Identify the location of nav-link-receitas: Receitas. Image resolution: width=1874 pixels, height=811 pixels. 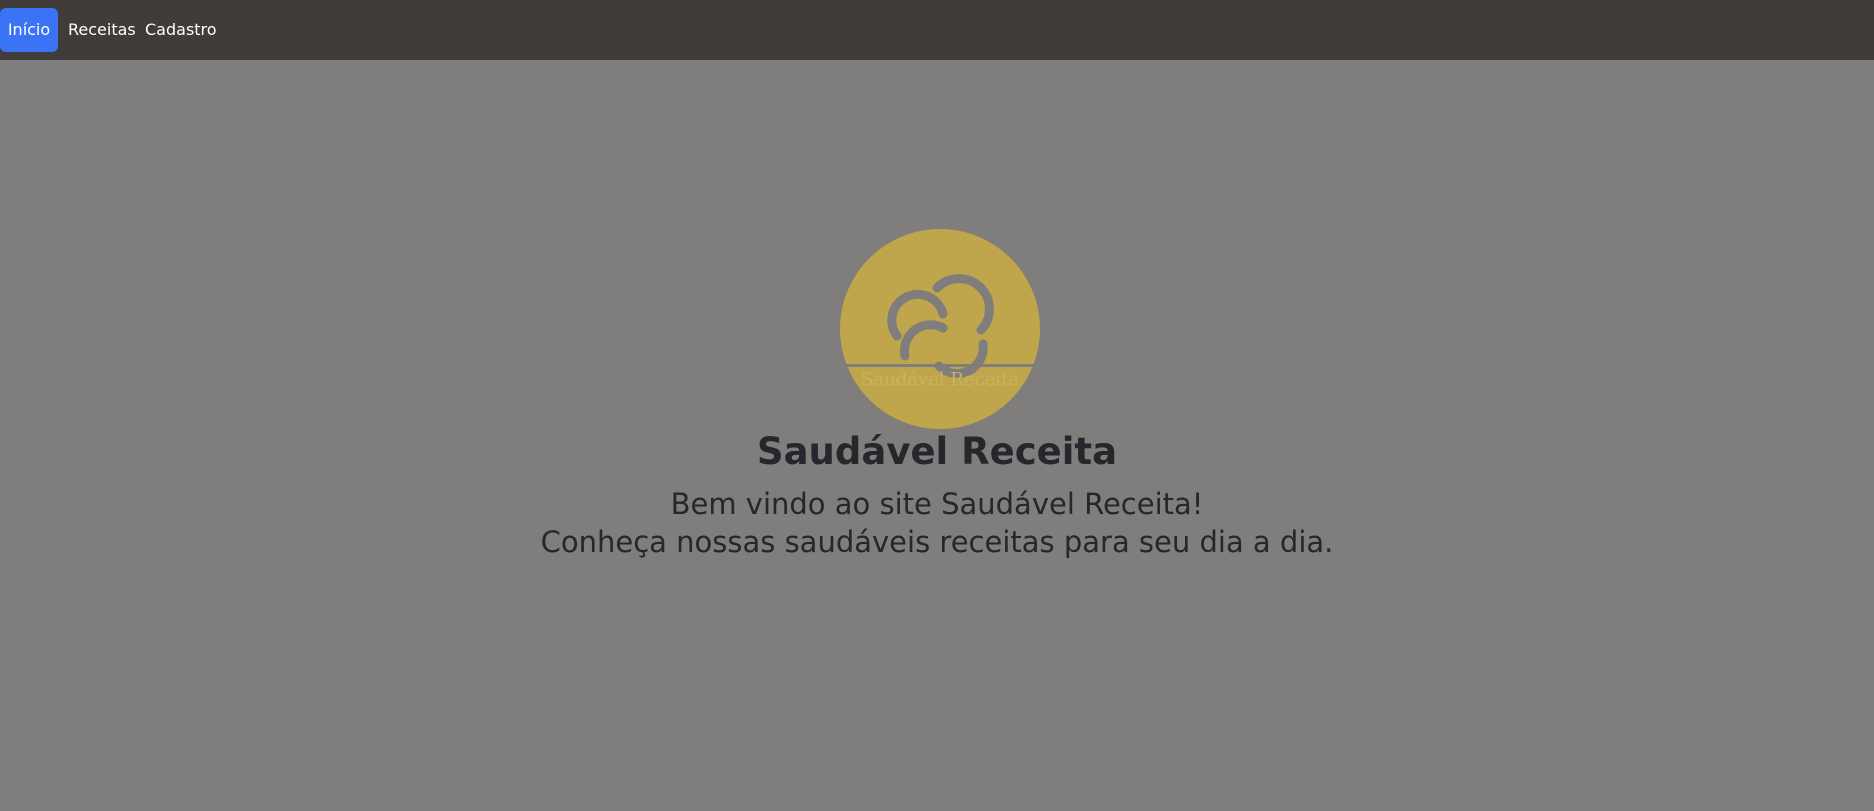
(102, 30).